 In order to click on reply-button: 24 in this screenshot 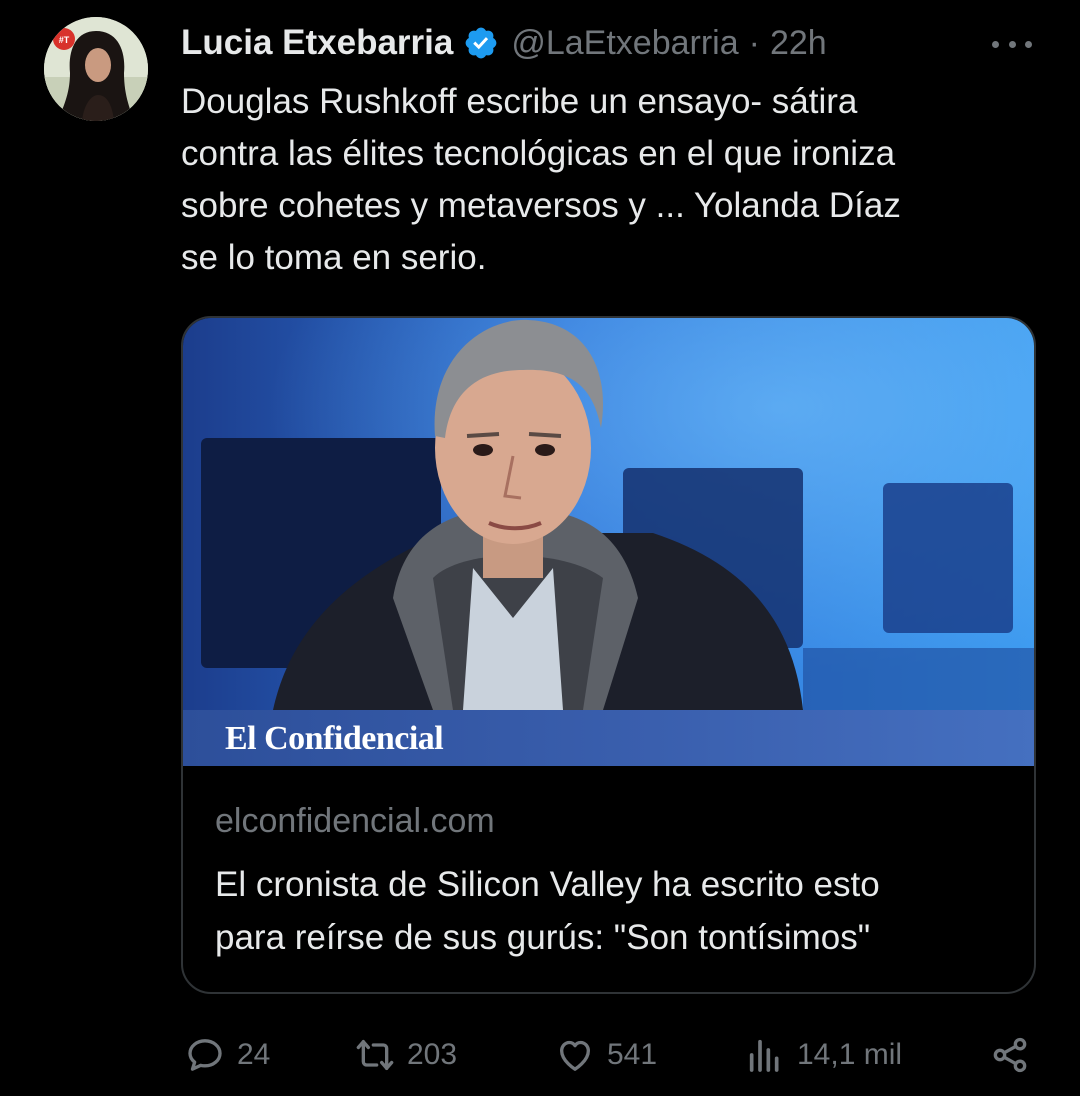, I will do `click(227, 1055)`.